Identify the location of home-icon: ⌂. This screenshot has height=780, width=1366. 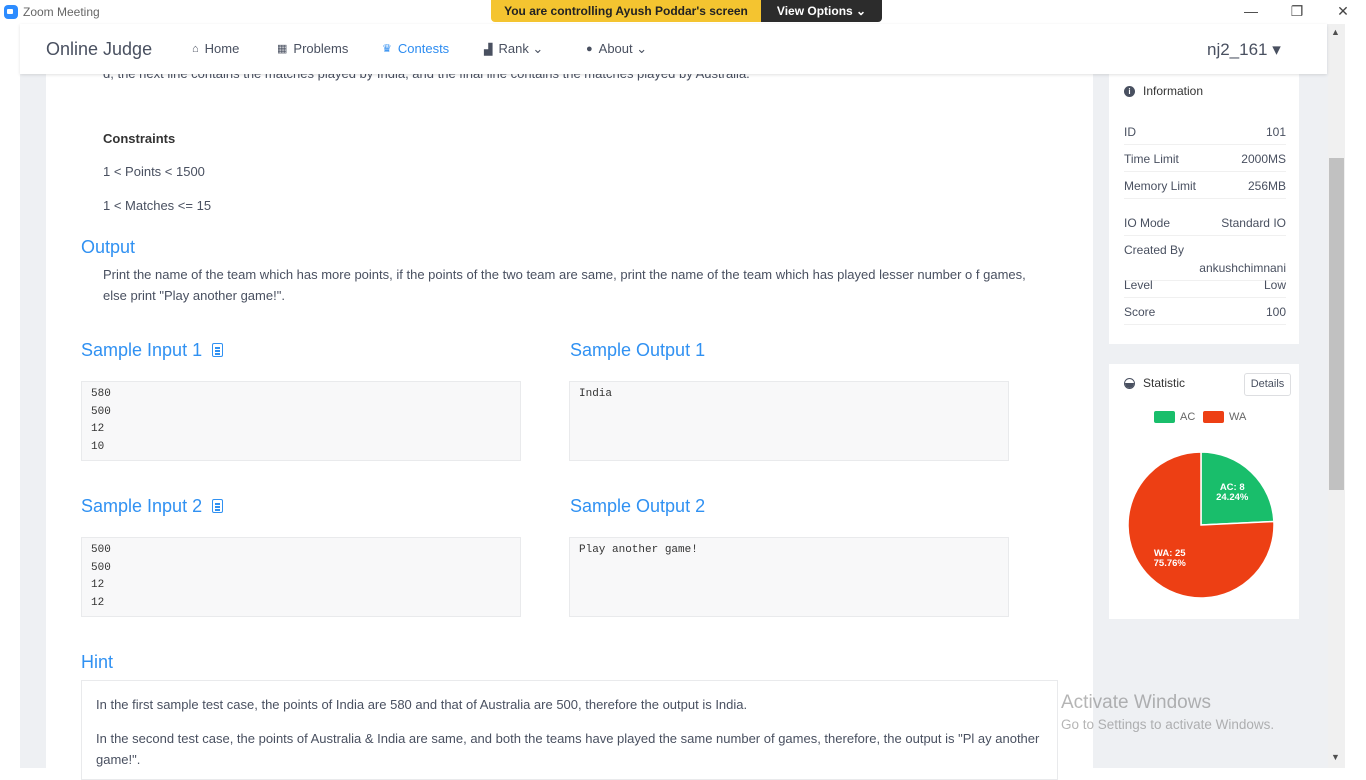
(195, 48).